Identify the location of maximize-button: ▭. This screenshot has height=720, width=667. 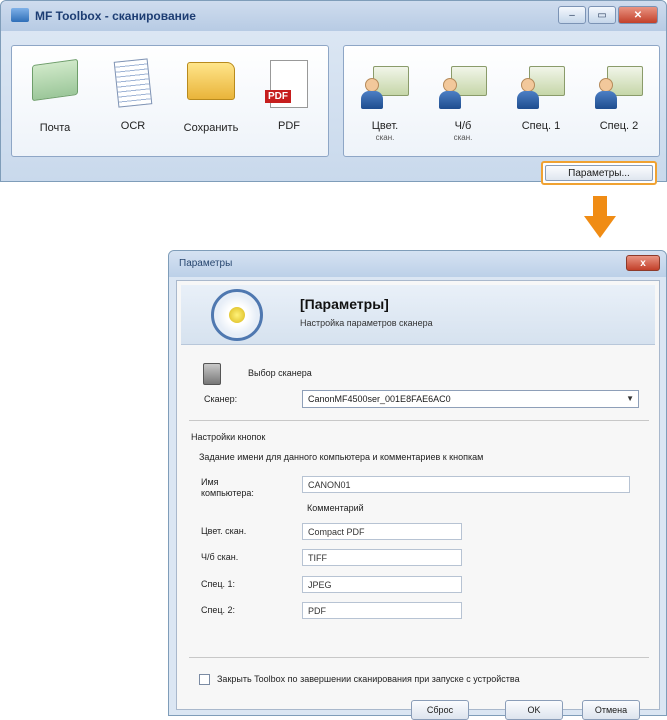
(602, 15).